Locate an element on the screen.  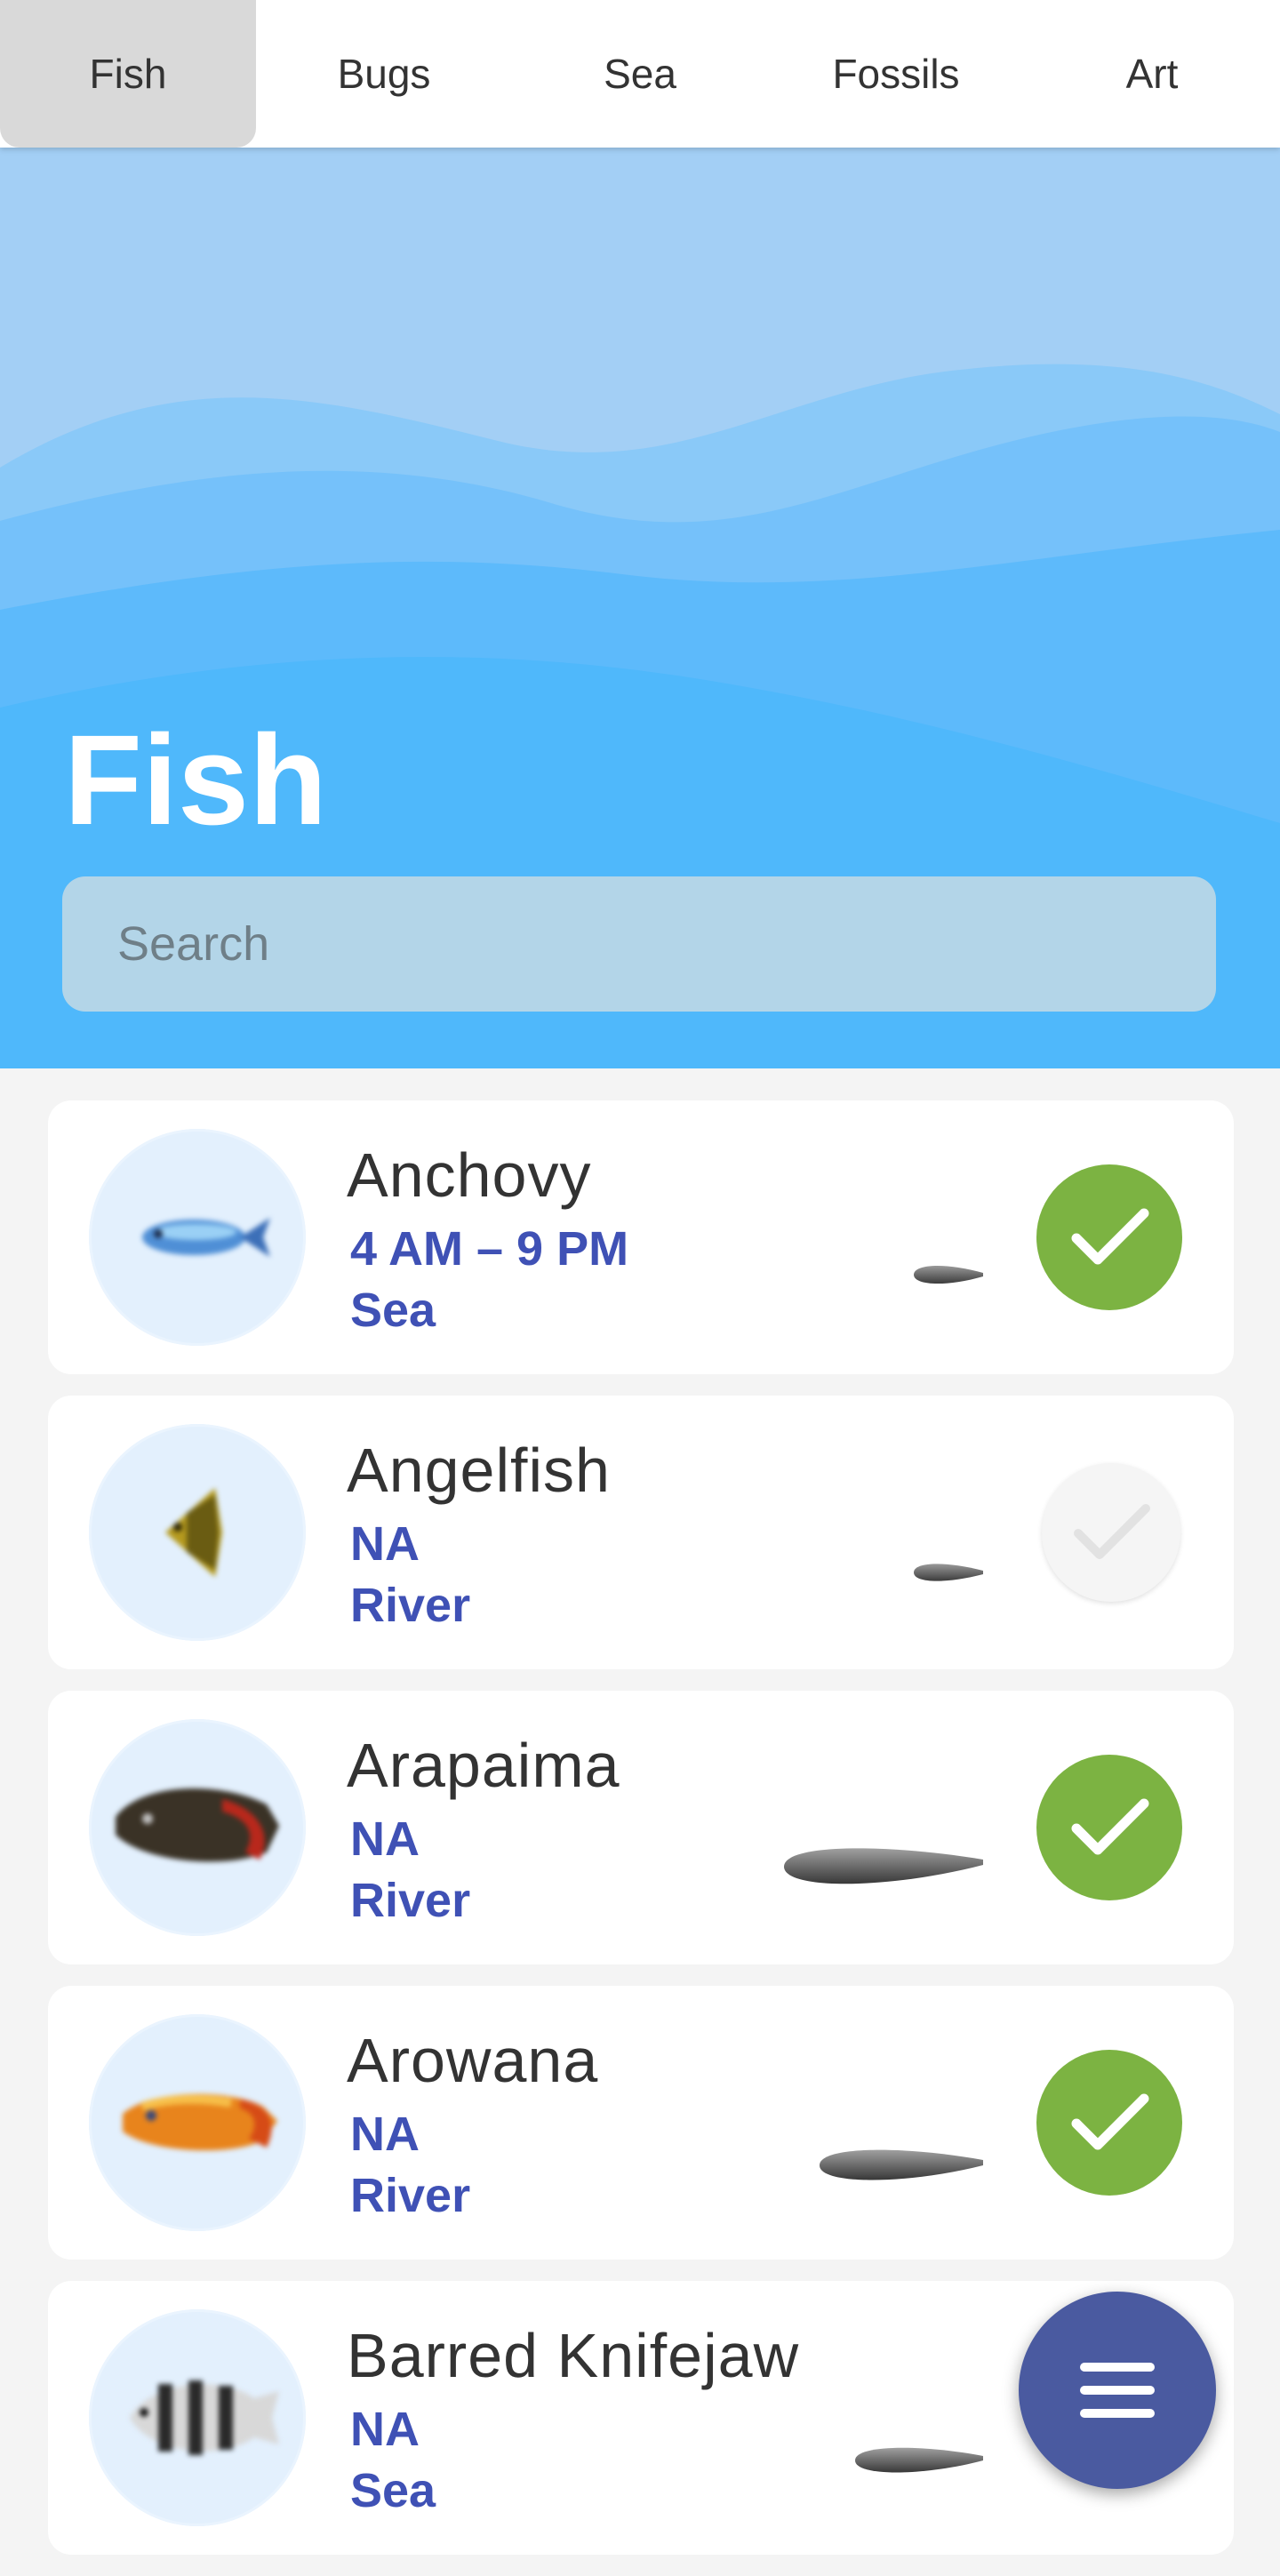
menu-icon is located at coordinates (1117, 2390).